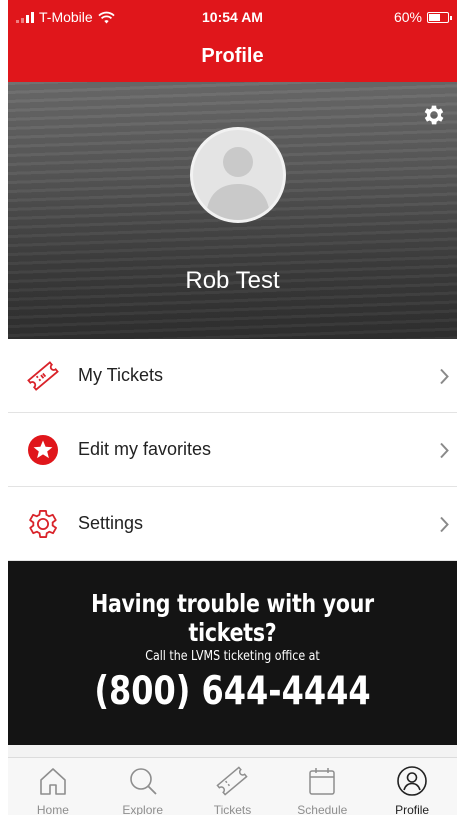 This screenshot has height=815, width=457. What do you see at coordinates (439, 17) in the screenshot?
I see `battery-icon` at bounding box center [439, 17].